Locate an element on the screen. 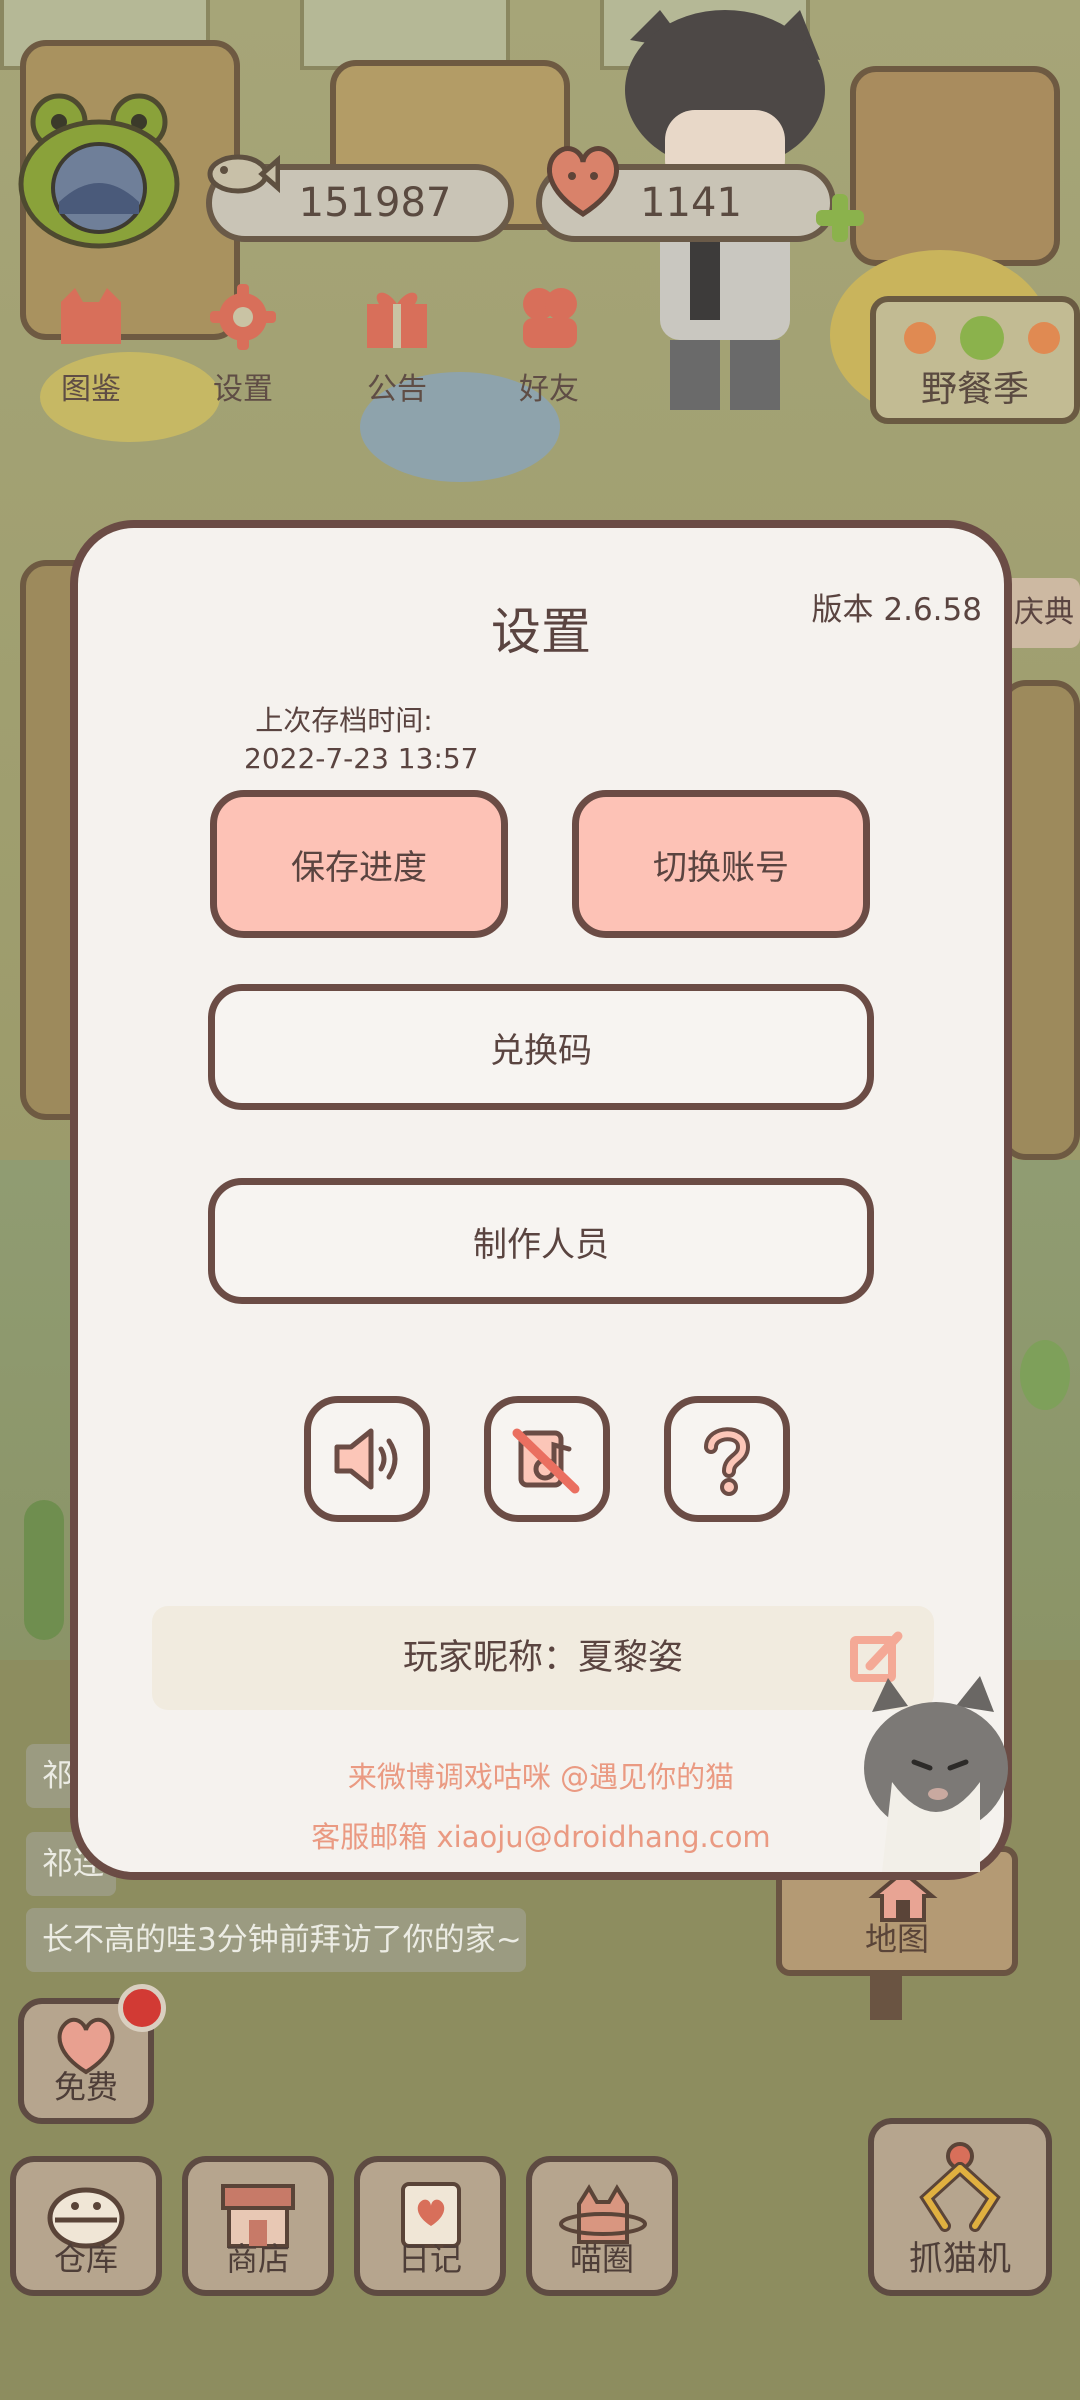  notification-badge is located at coordinates (142, 2008).